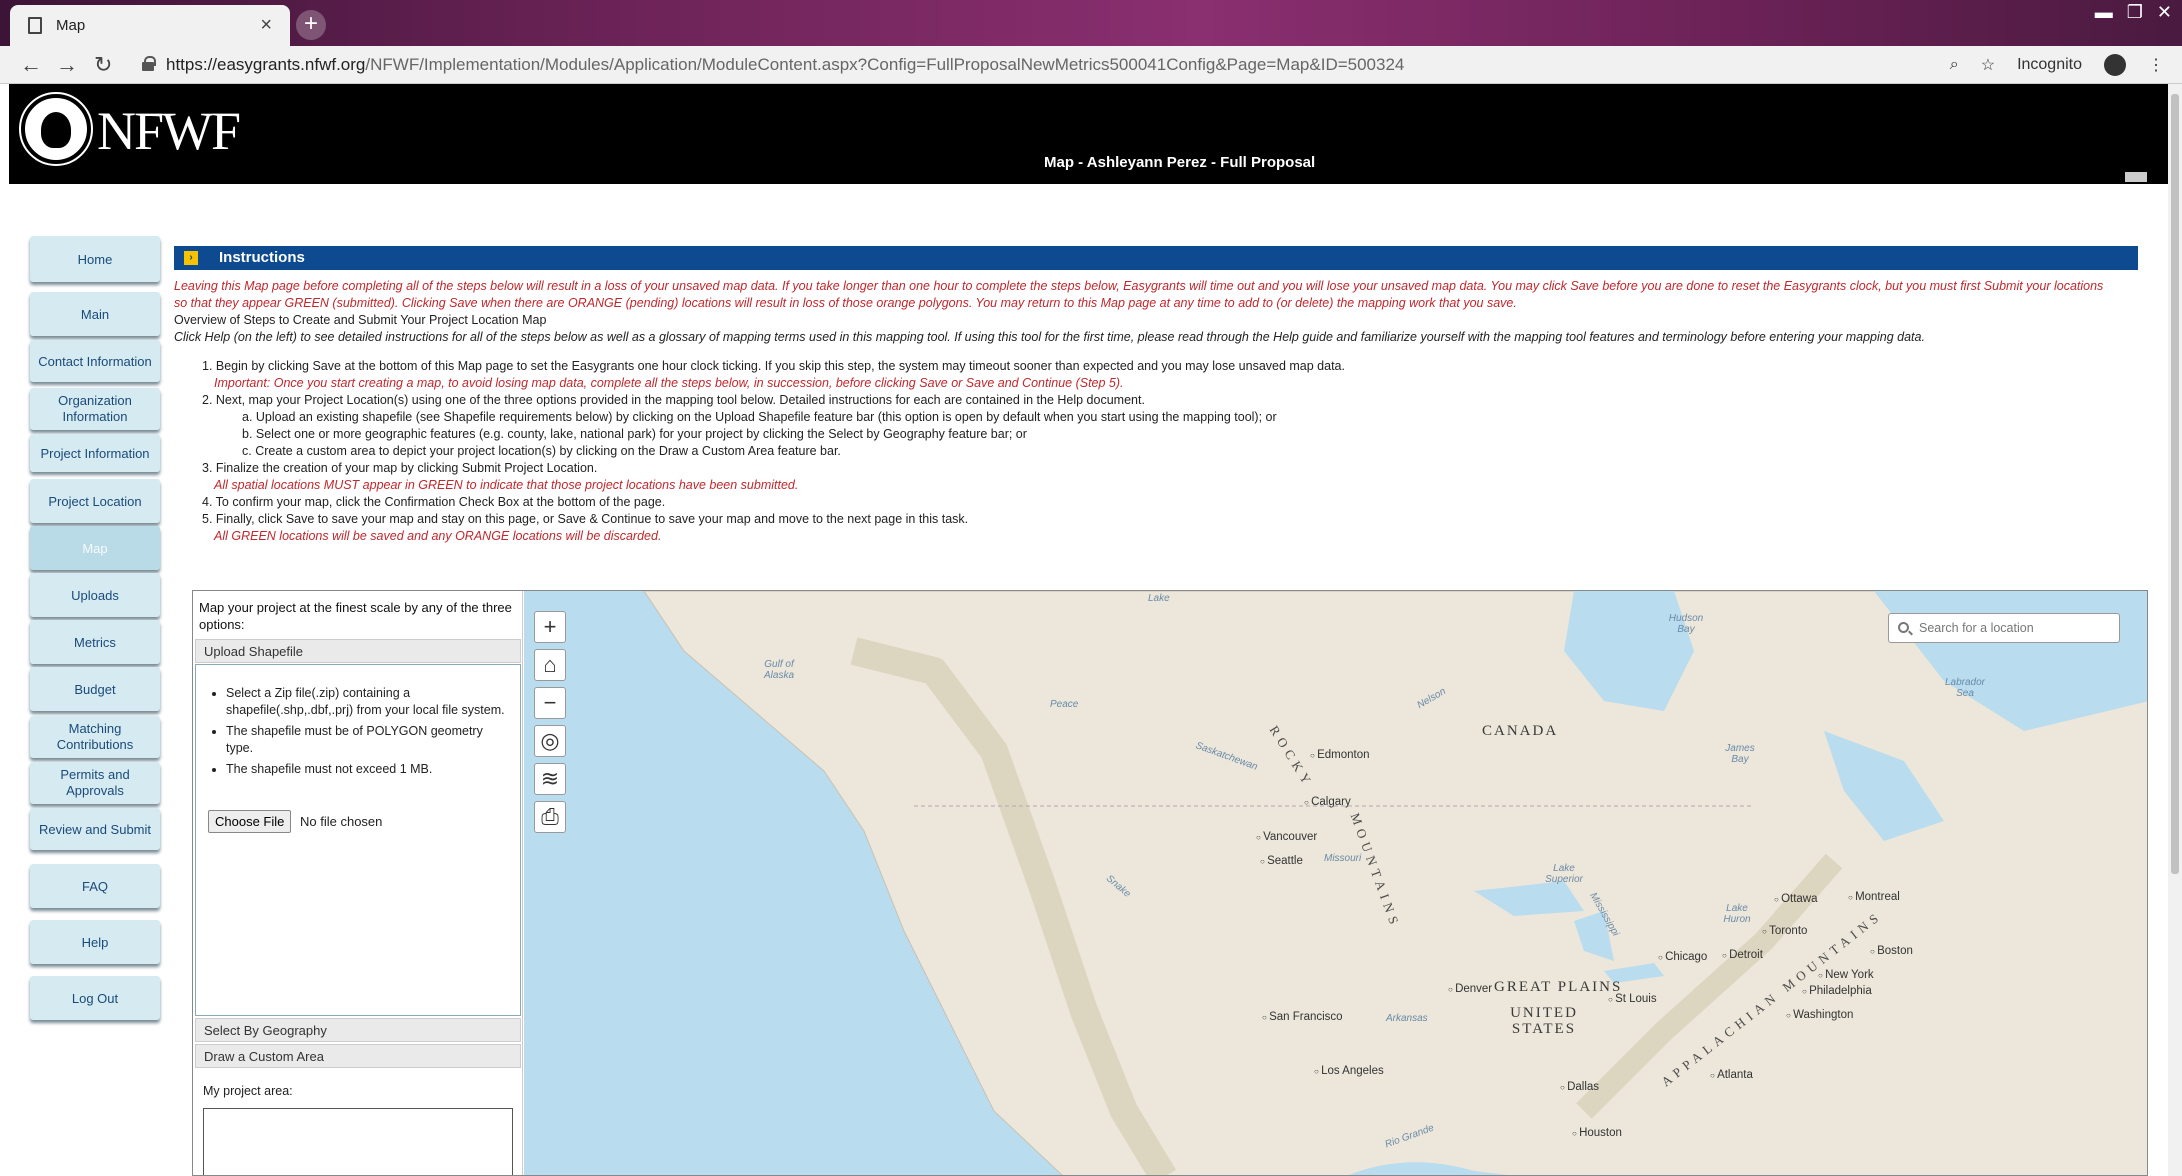 The width and height of the screenshot is (2182, 1176). Describe the element at coordinates (1091, 23) in the screenshot. I see `browser-tab-strip: Map × + ▬ ❐ ✕` at that location.